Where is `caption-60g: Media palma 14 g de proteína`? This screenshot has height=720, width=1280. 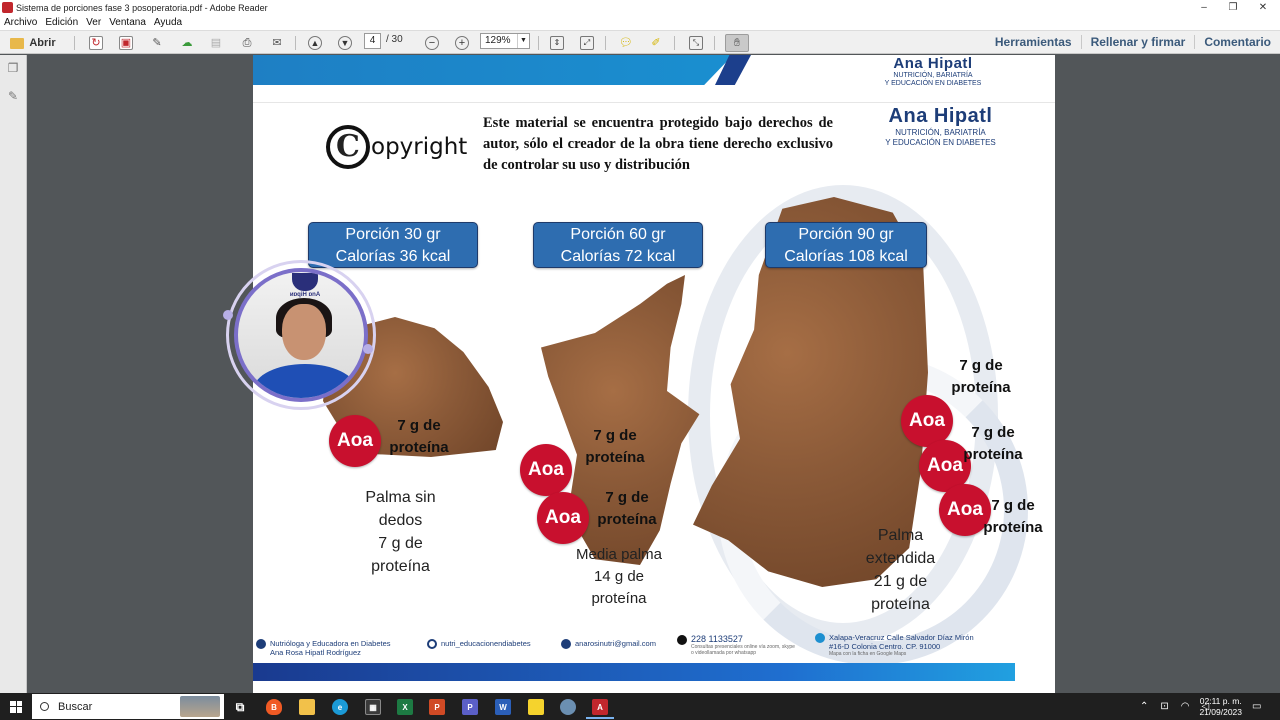
caption-60g: Media palma 14 g de proteína is located at coordinates (619, 576).